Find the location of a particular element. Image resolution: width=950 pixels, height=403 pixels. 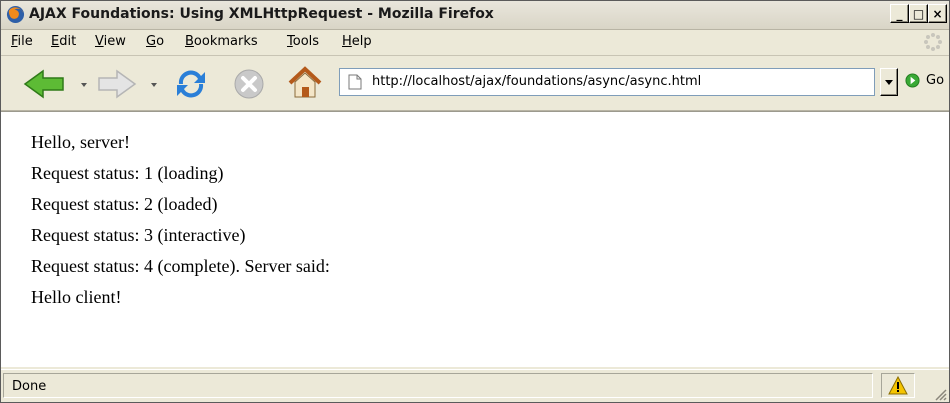

throbber-icon is located at coordinates (933, 42).